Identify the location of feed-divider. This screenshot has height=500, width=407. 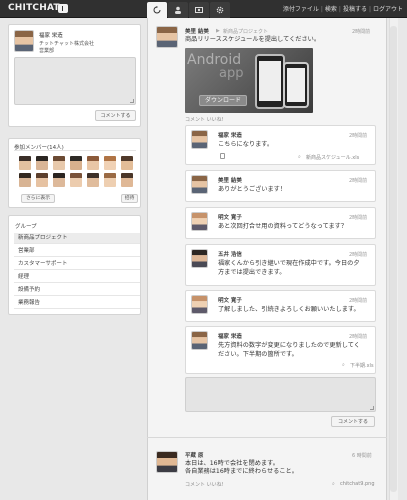
(267, 437).